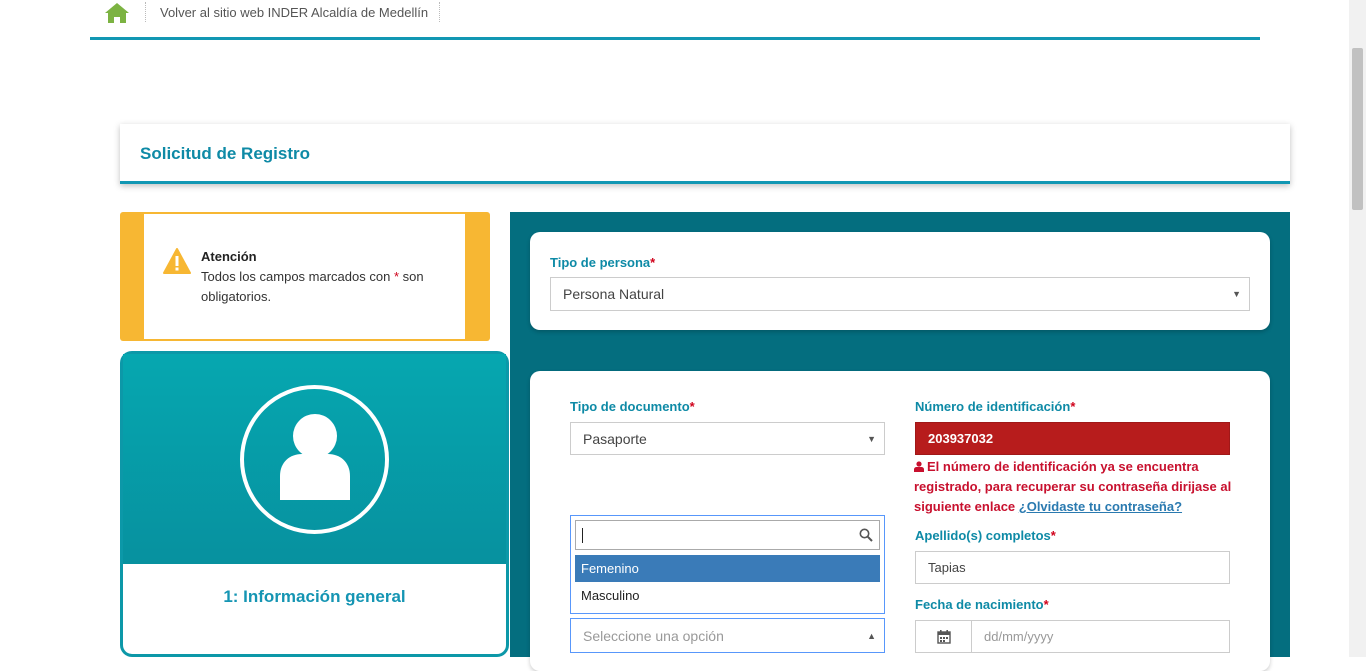 This screenshot has height=671, width=1366. I want to click on search-icon, so click(866, 535).